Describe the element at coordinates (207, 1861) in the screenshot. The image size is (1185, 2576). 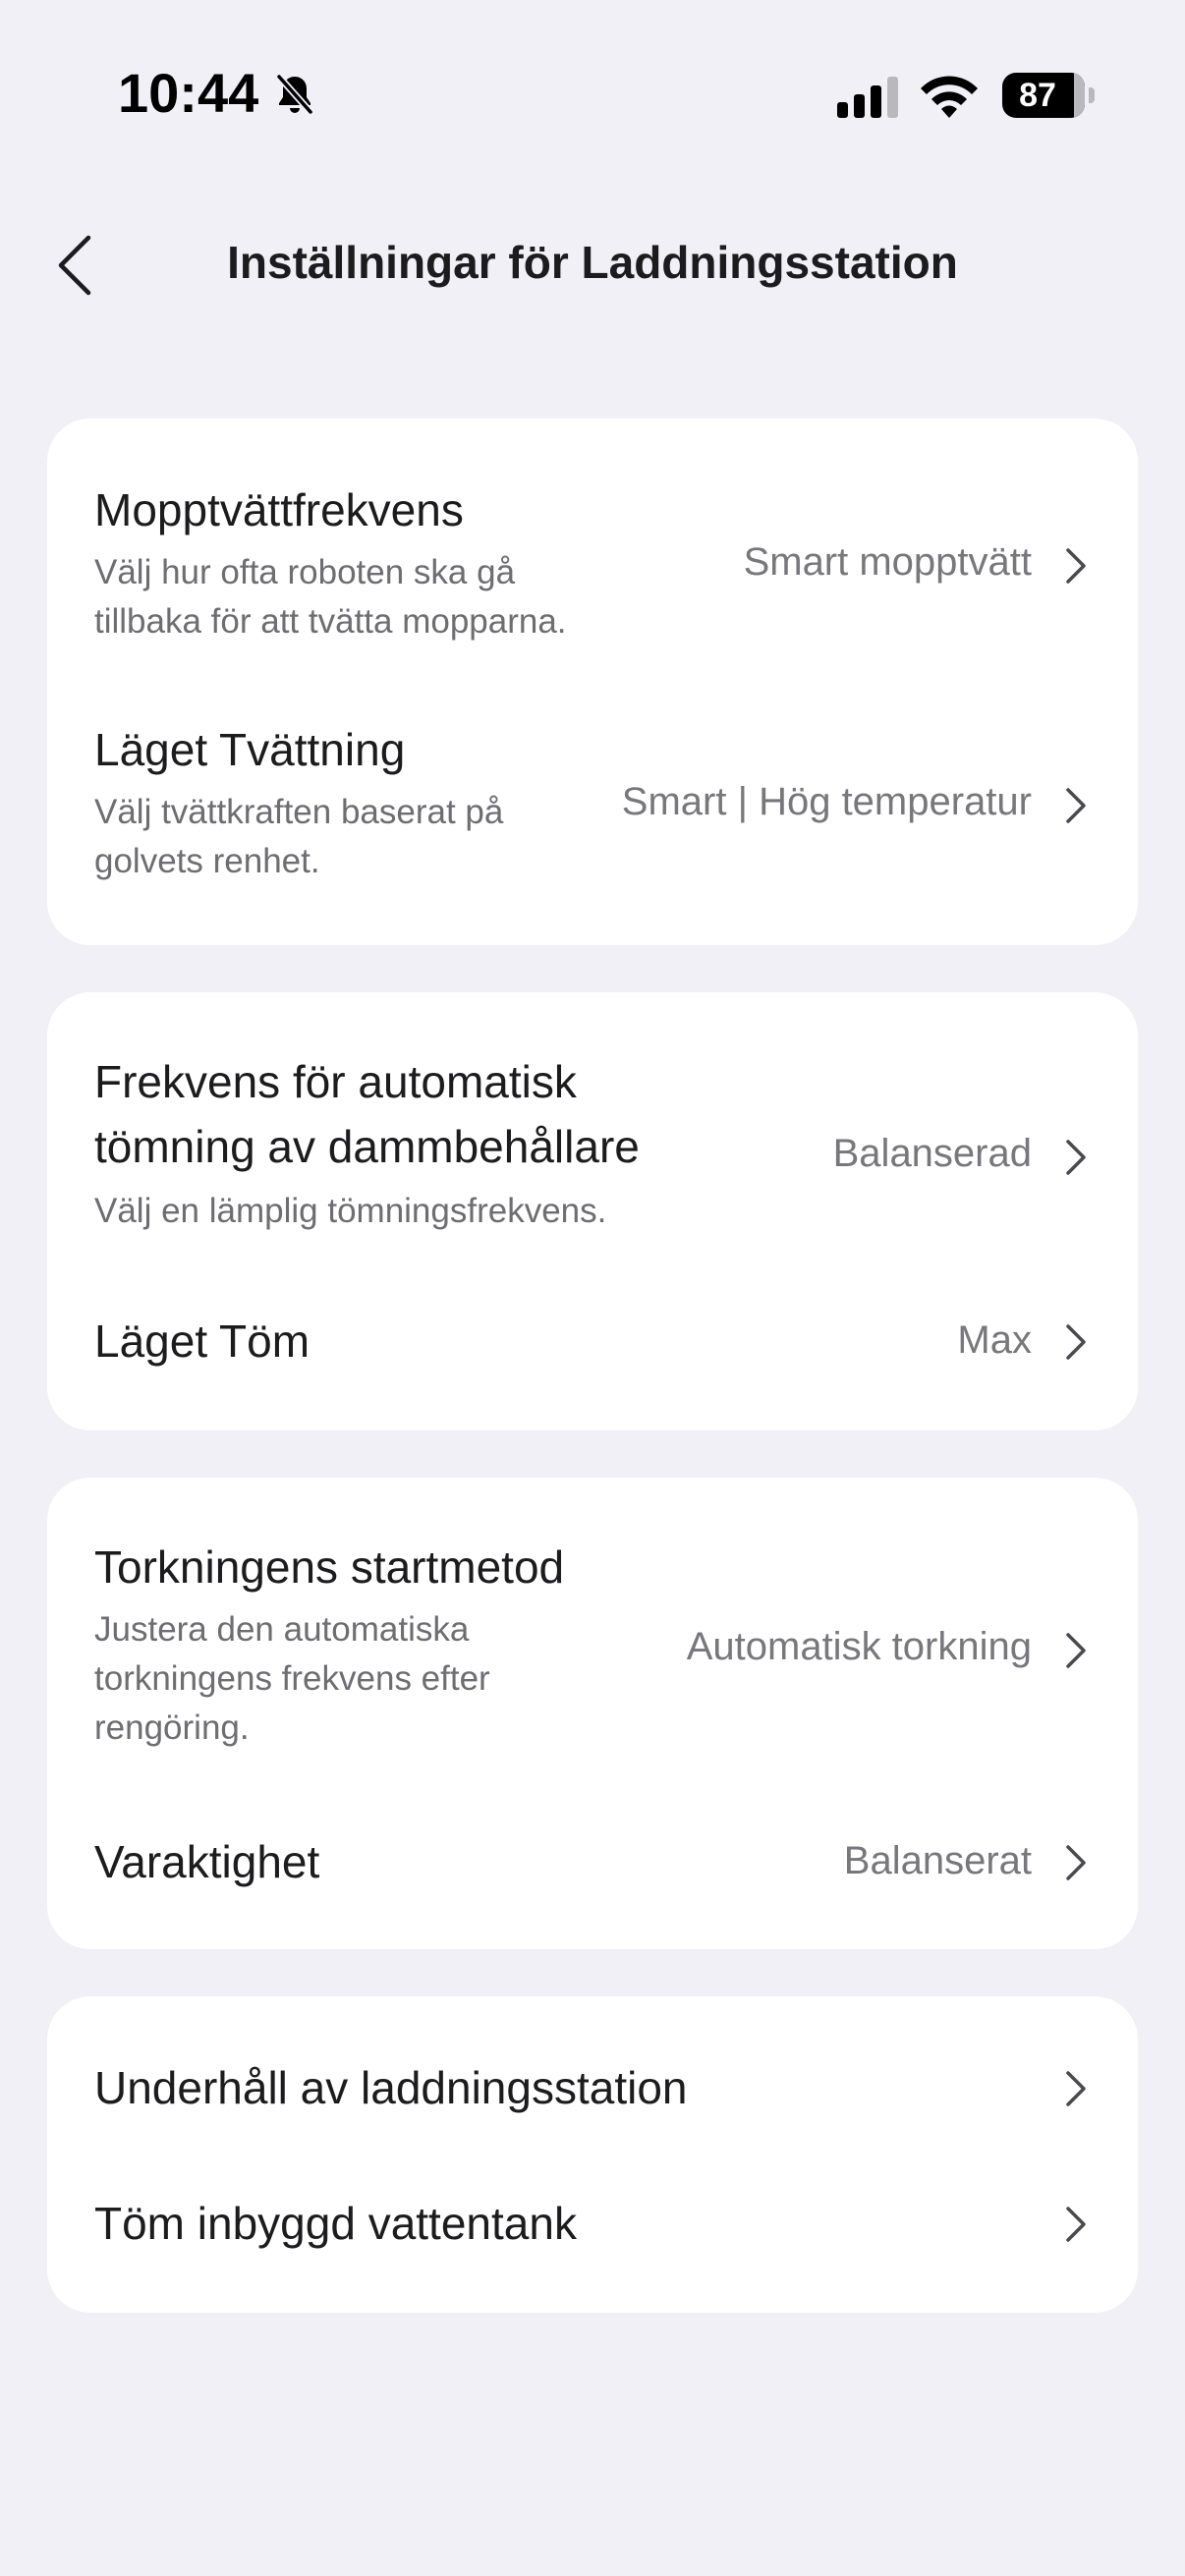
I see `row-title: Varaktighet` at that location.